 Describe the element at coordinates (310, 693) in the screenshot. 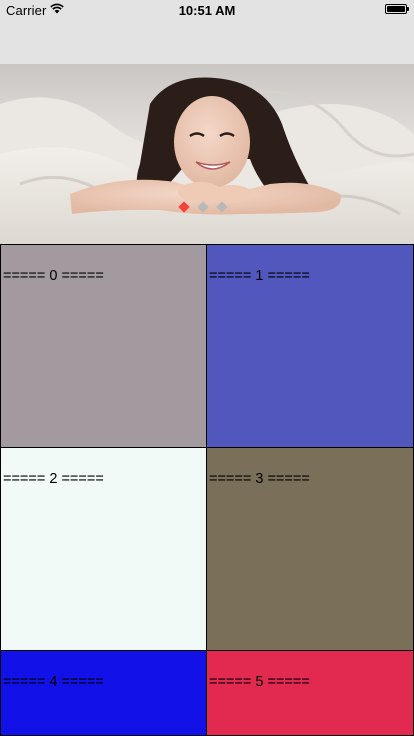

I see `grid-cell-5: ===== 5 =====` at that location.